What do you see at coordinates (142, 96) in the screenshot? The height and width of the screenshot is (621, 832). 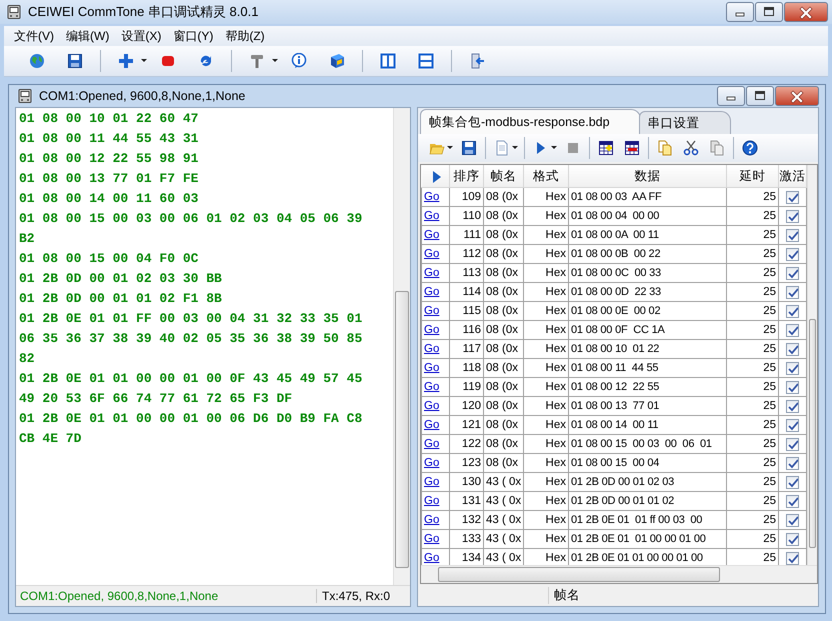 I see `window-title: COM1:Opened, 9600,8,None,1,None` at bounding box center [142, 96].